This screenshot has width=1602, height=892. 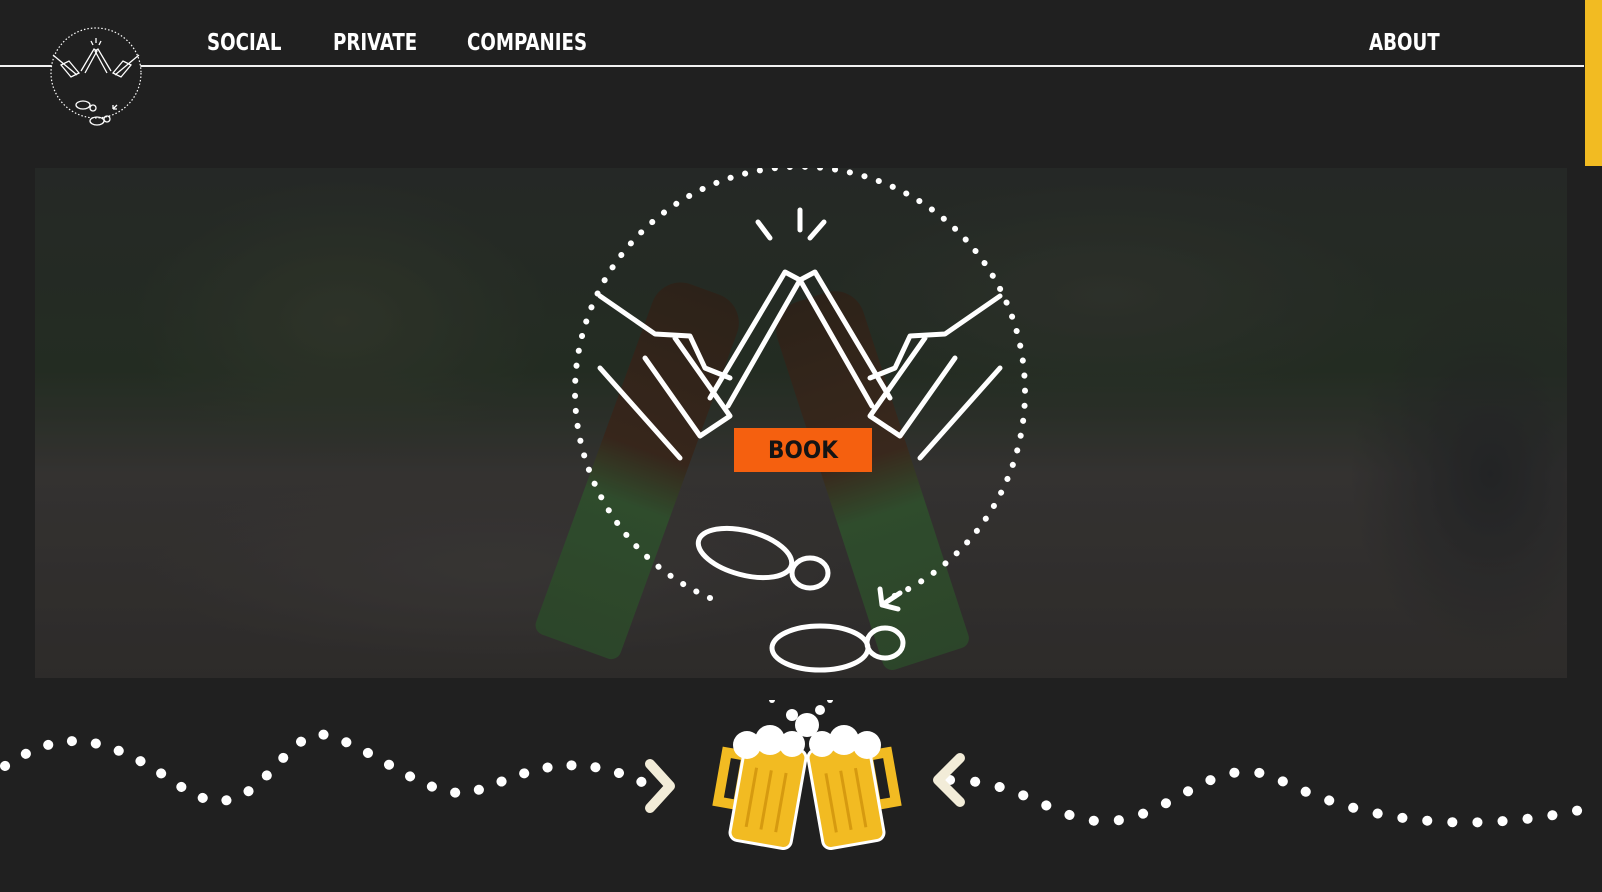 What do you see at coordinates (807, 775) in the screenshot?
I see `beer-mugs-cheers-icon` at bounding box center [807, 775].